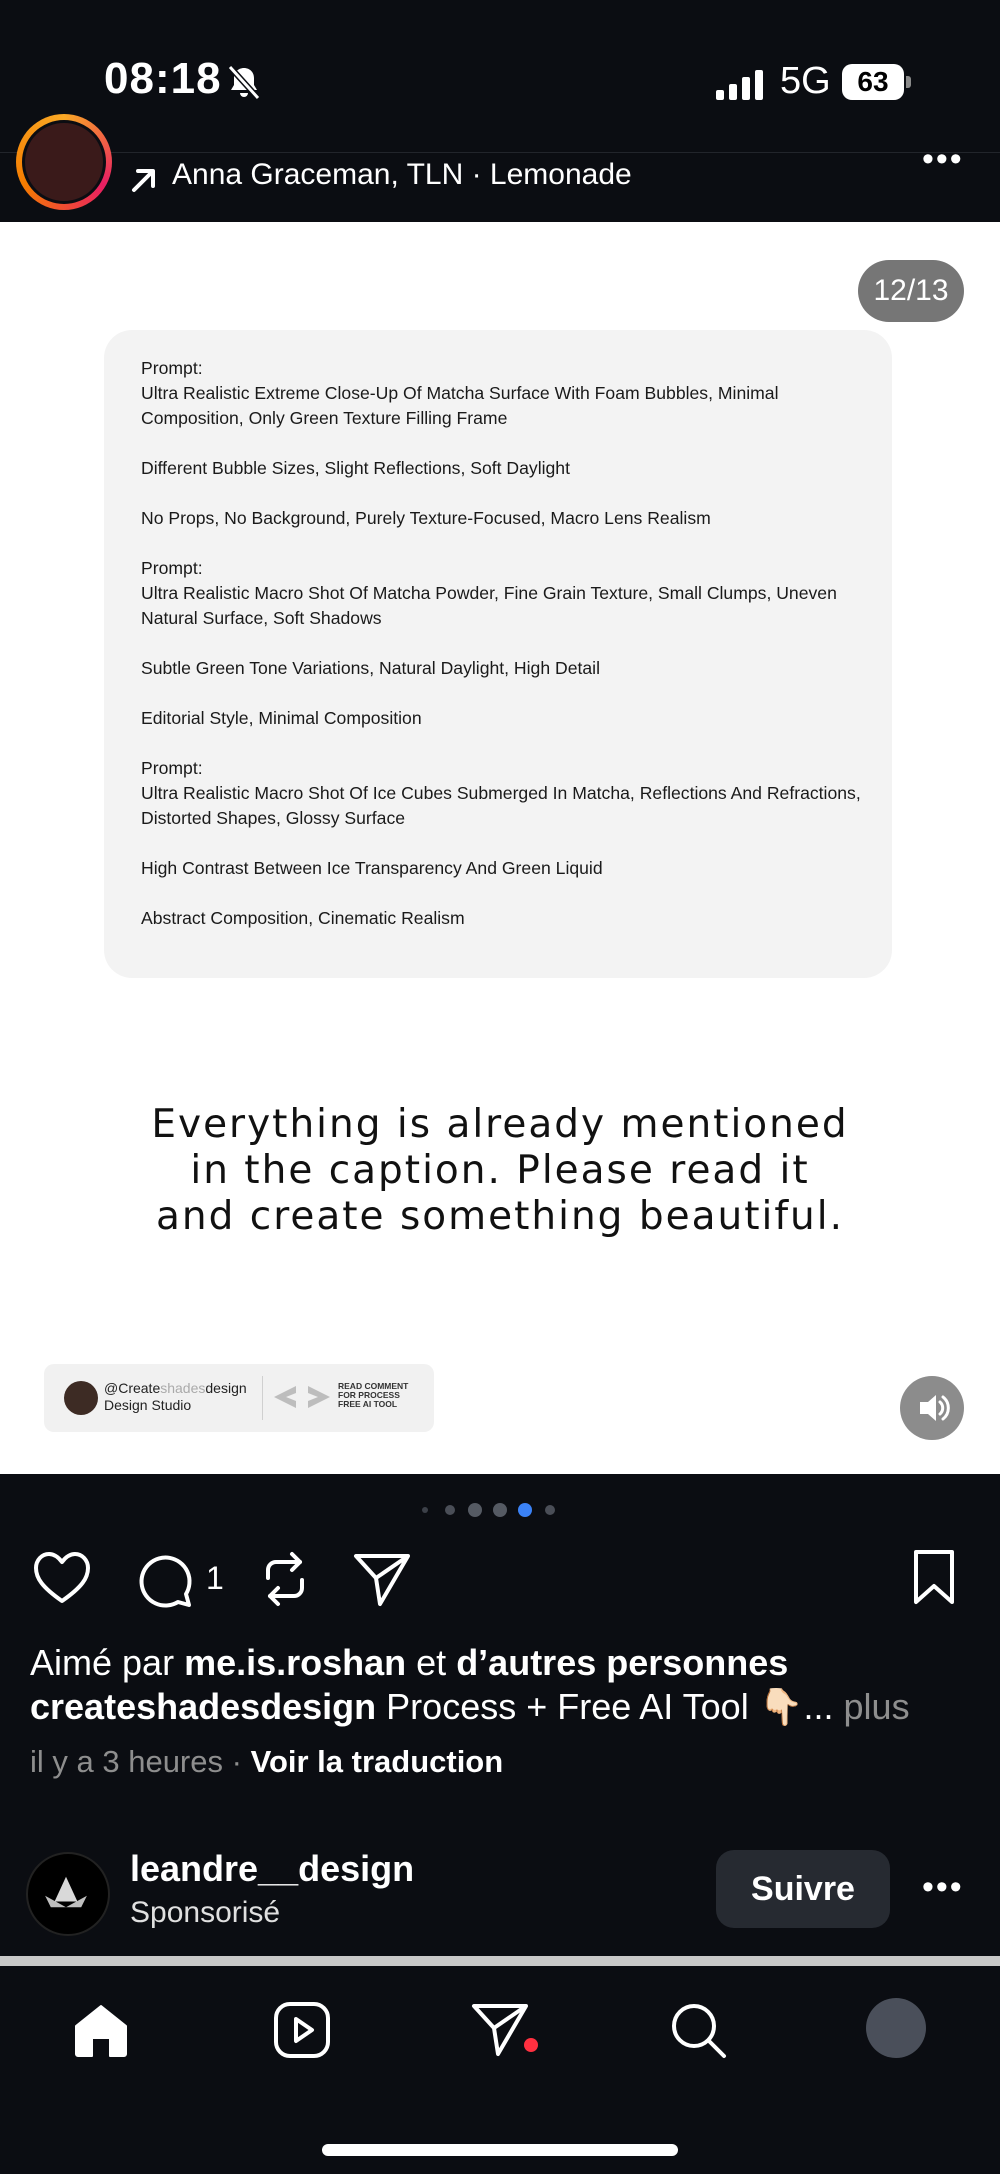 This screenshot has height=2174, width=1000. What do you see at coordinates (272, 1869) in the screenshot?
I see `sponsor-username: leandre__design` at bounding box center [272, 1869].